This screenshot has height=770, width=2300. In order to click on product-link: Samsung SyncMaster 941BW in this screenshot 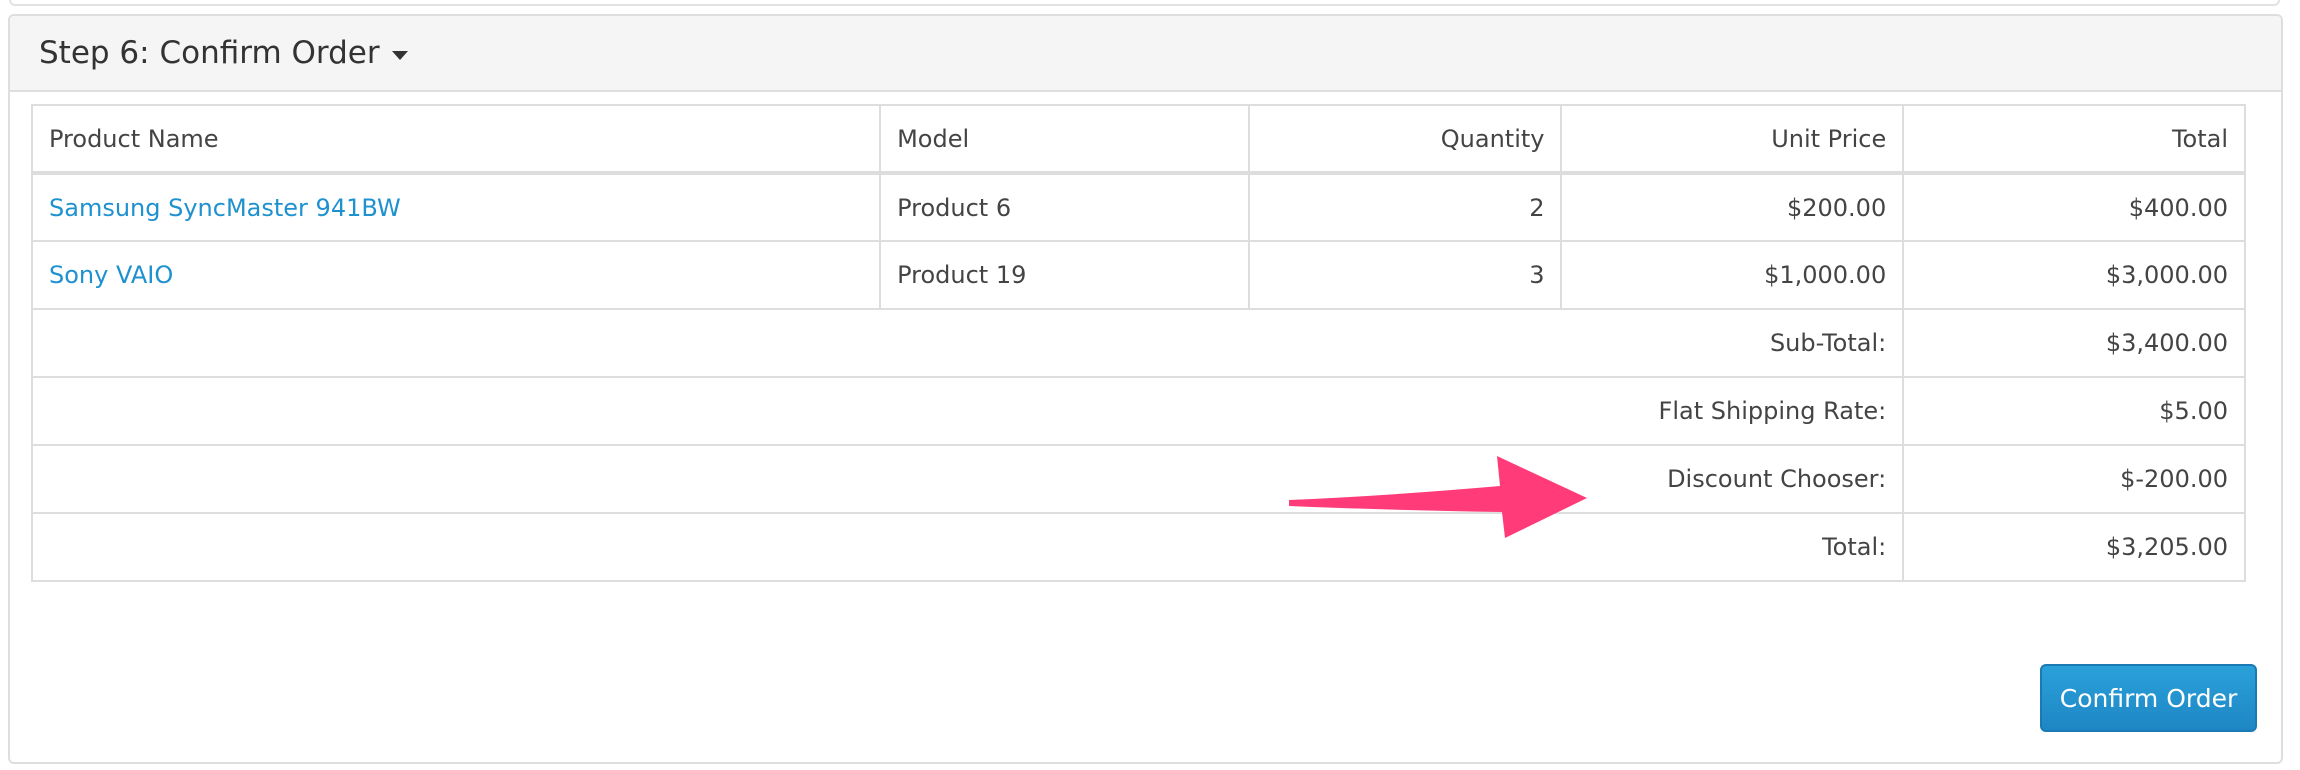, I will do `click(225, 208)`.